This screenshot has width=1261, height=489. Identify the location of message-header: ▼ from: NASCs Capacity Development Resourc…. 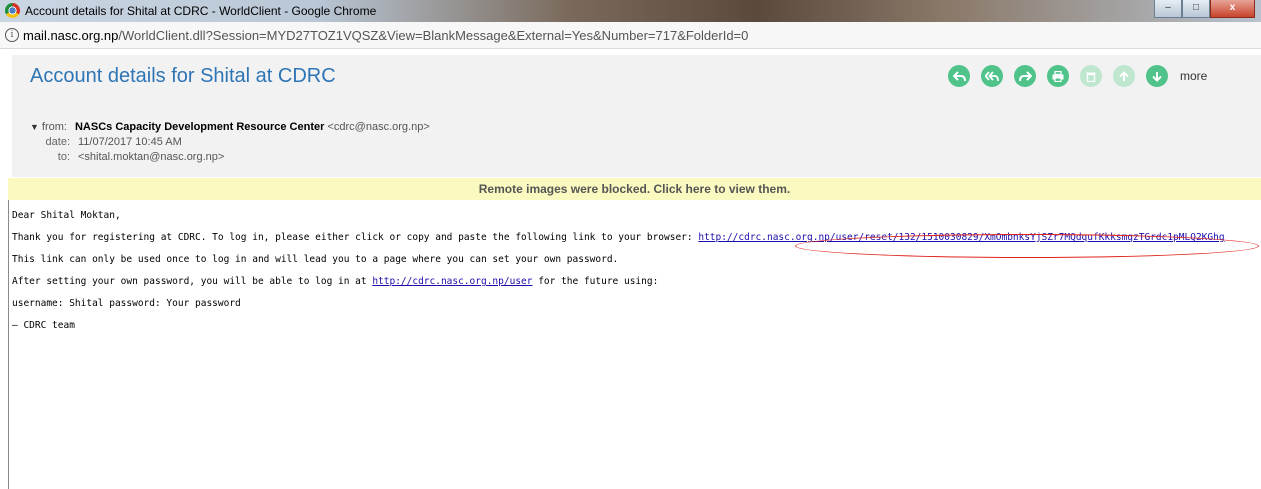
(636, 142).